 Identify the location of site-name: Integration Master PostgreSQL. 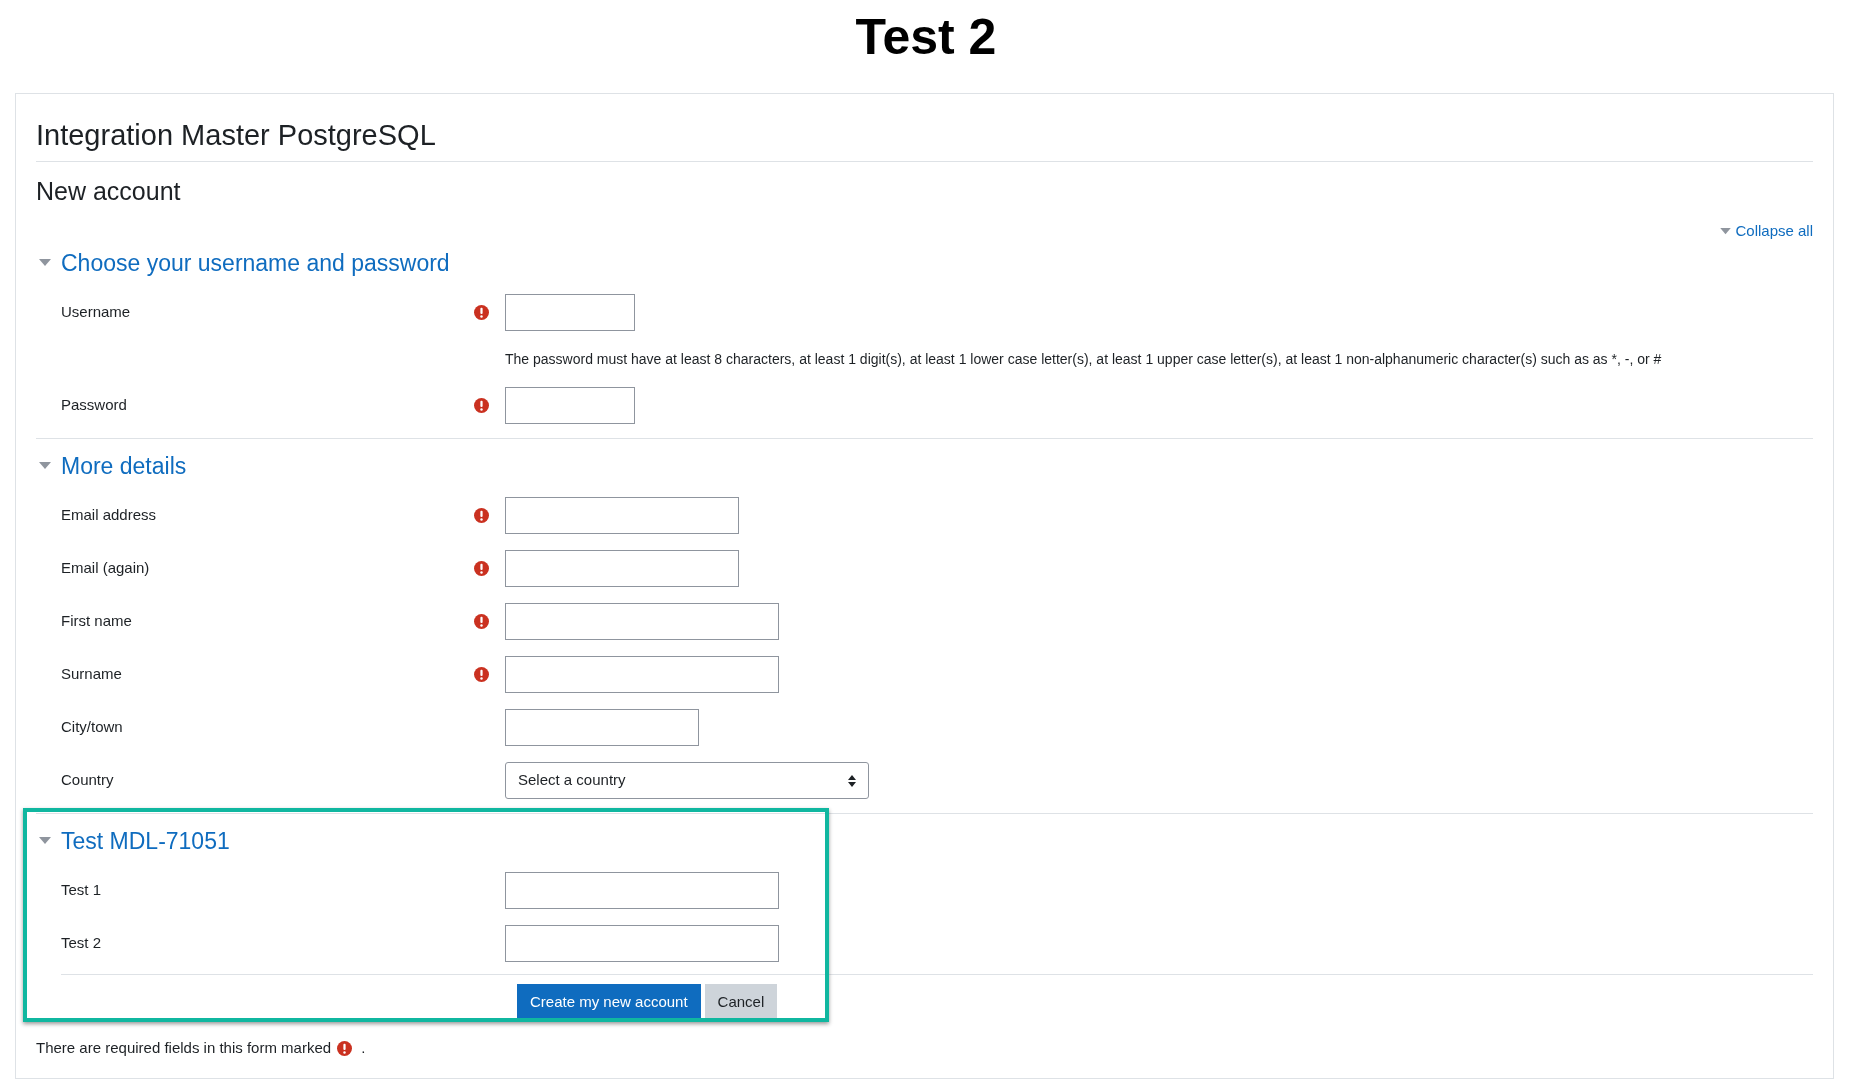
(236, 135).